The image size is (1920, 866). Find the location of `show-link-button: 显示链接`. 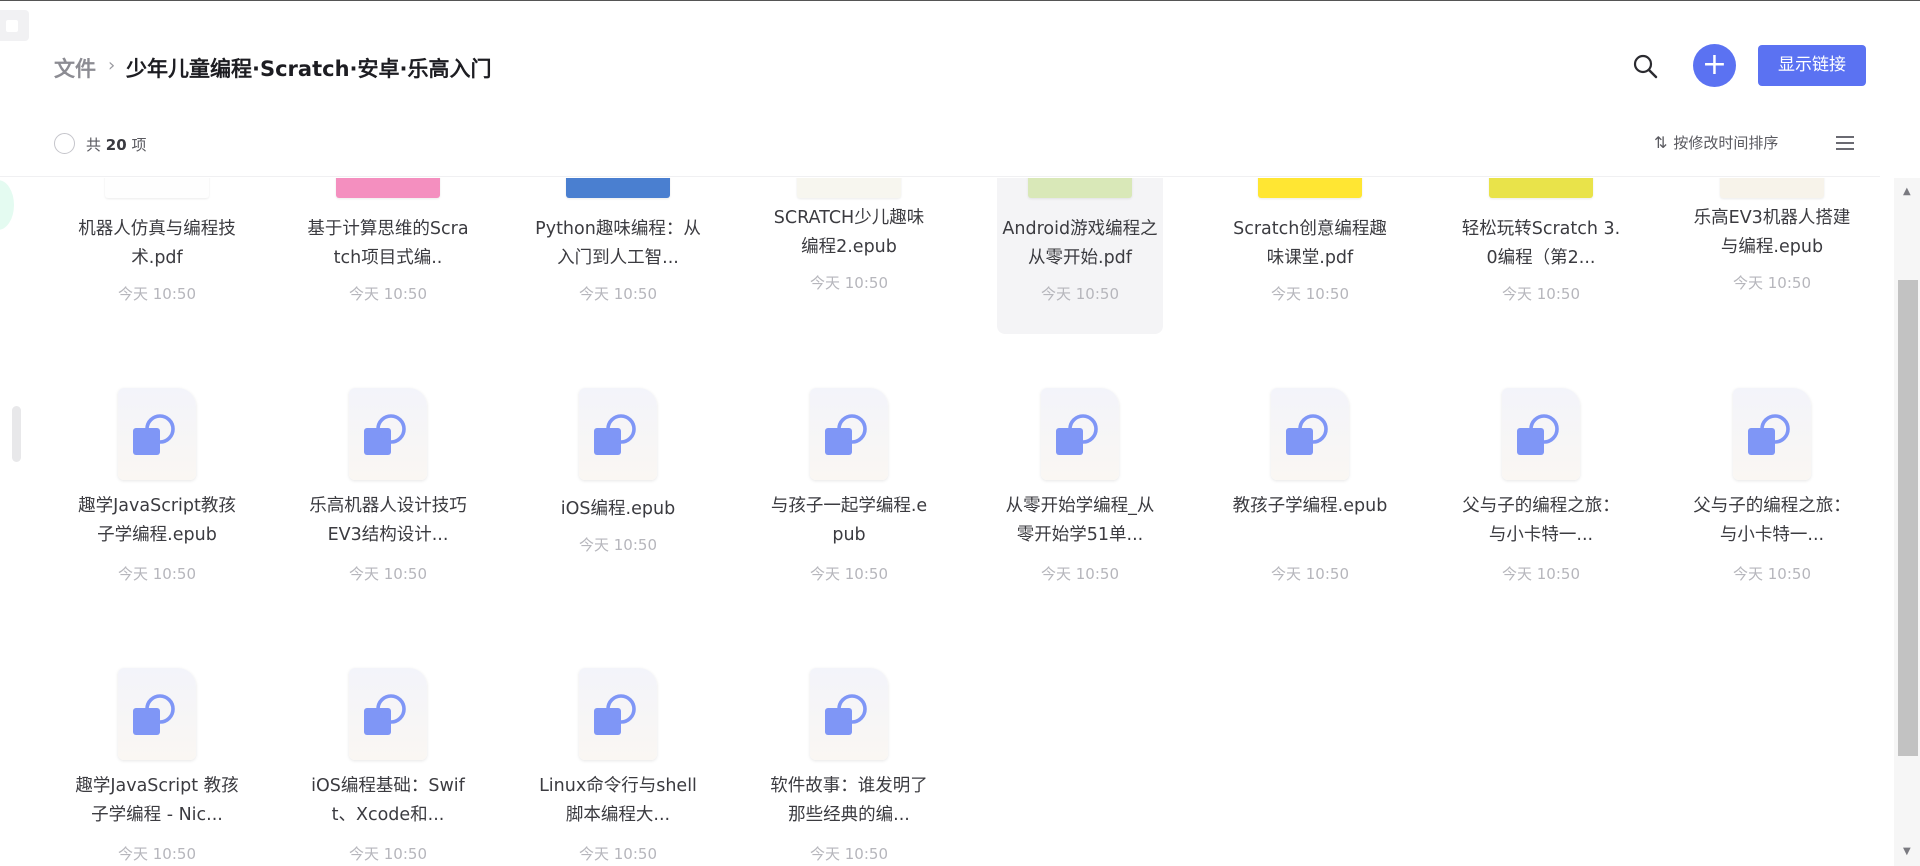

show-link-button: 显示链接 is located at coordinates (1812, 65).